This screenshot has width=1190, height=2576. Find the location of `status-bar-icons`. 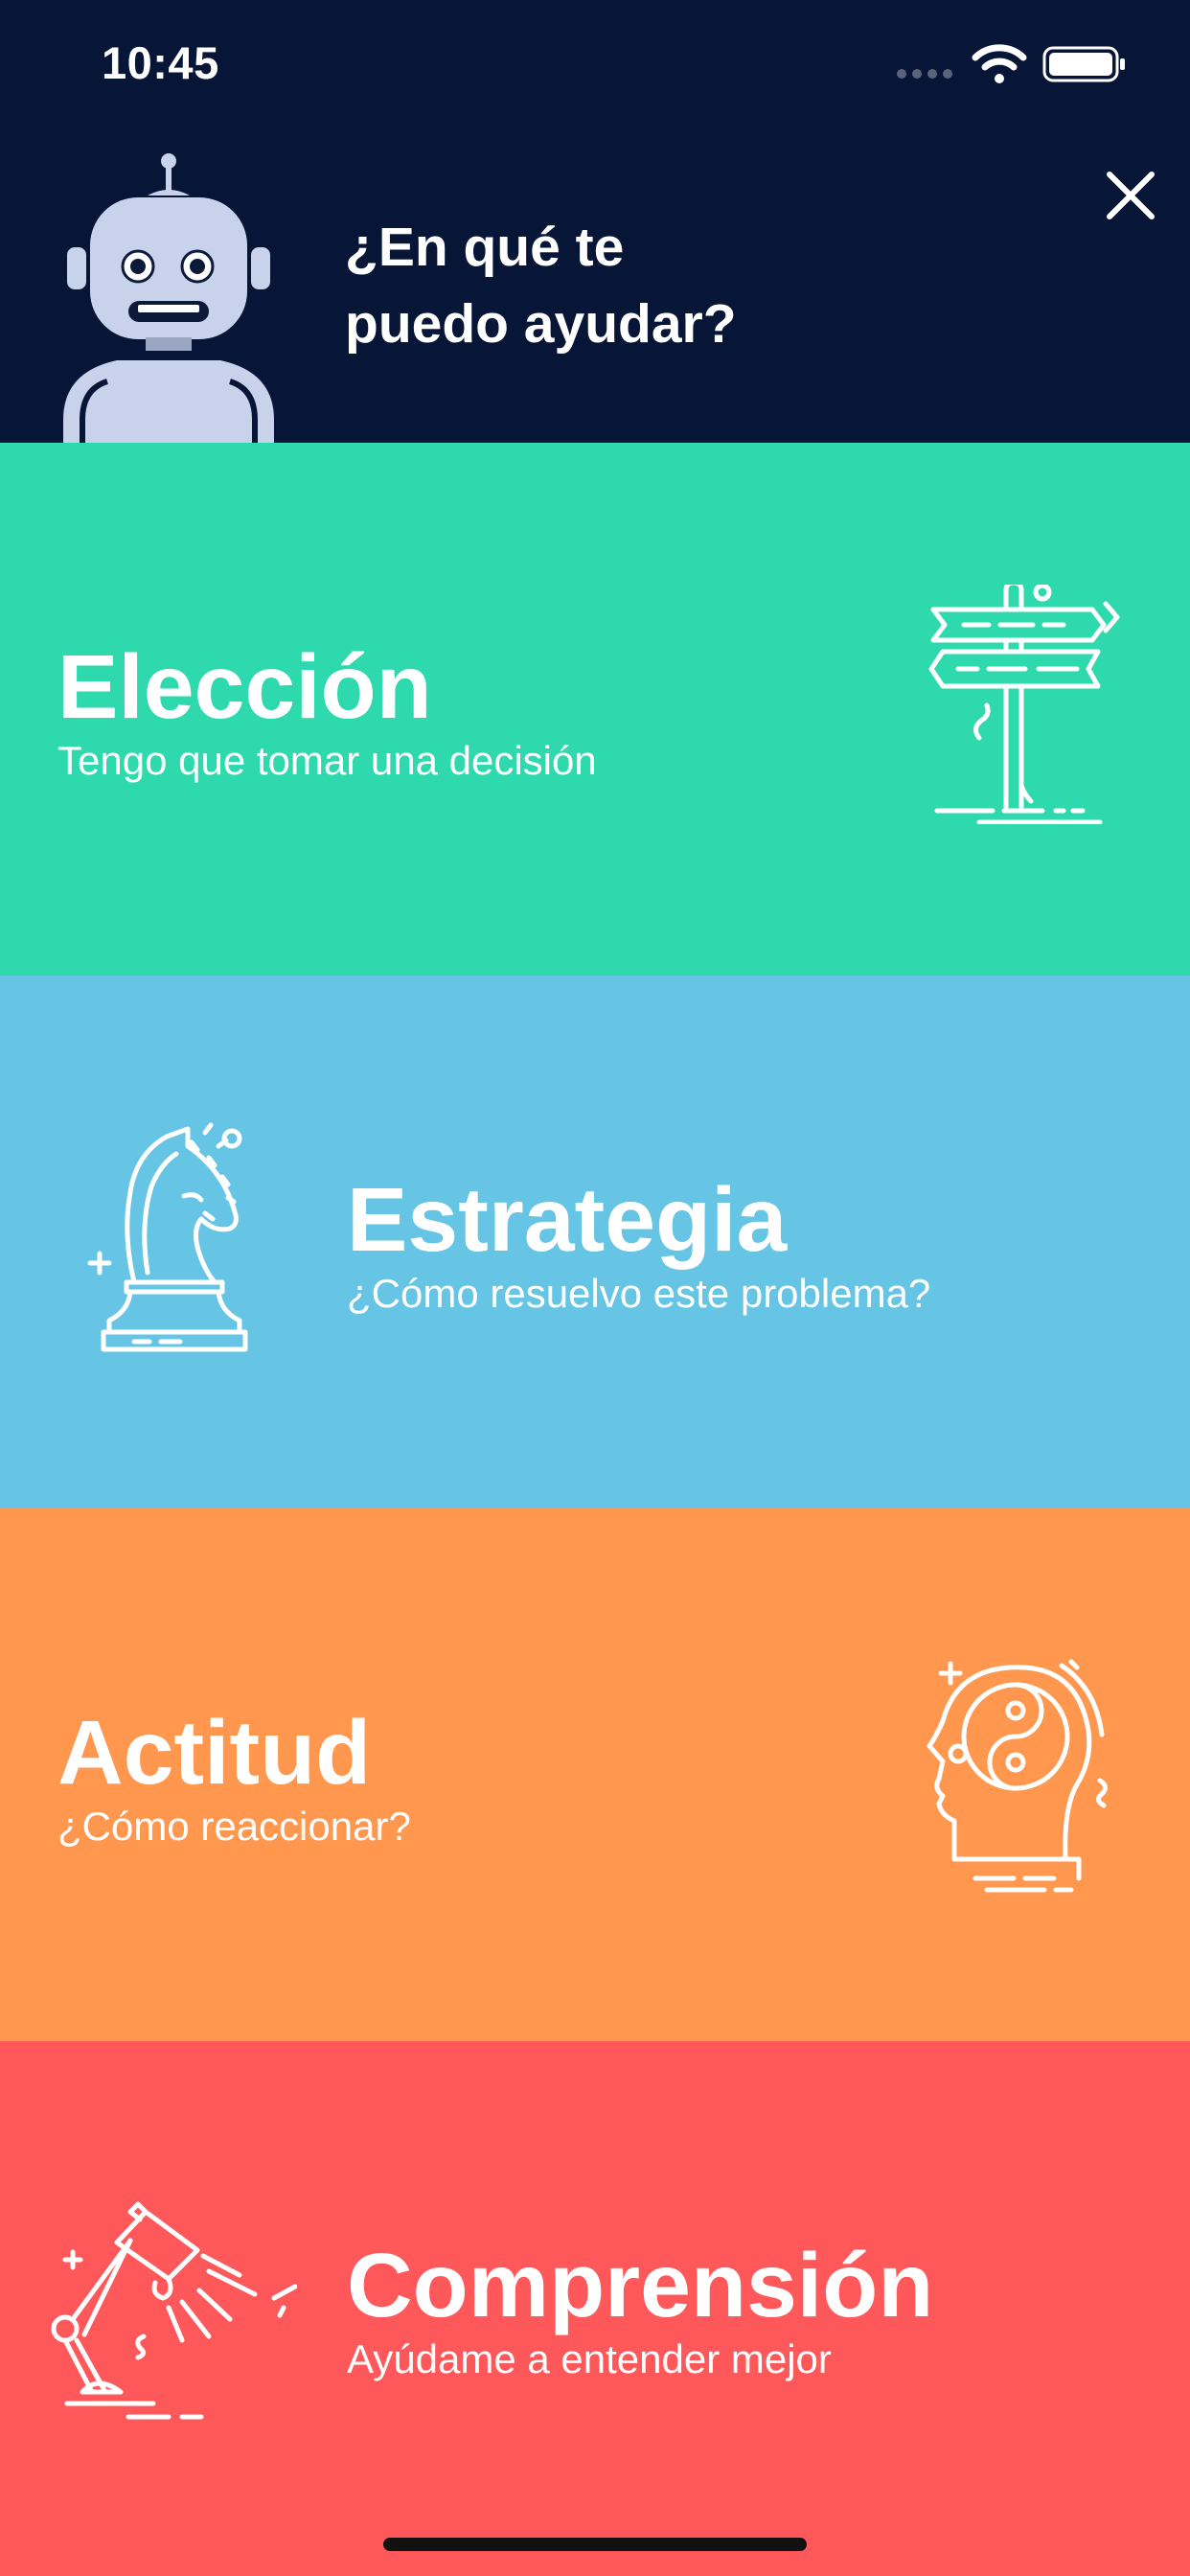

status-bar-icons is located at coordinates (1012, 63).